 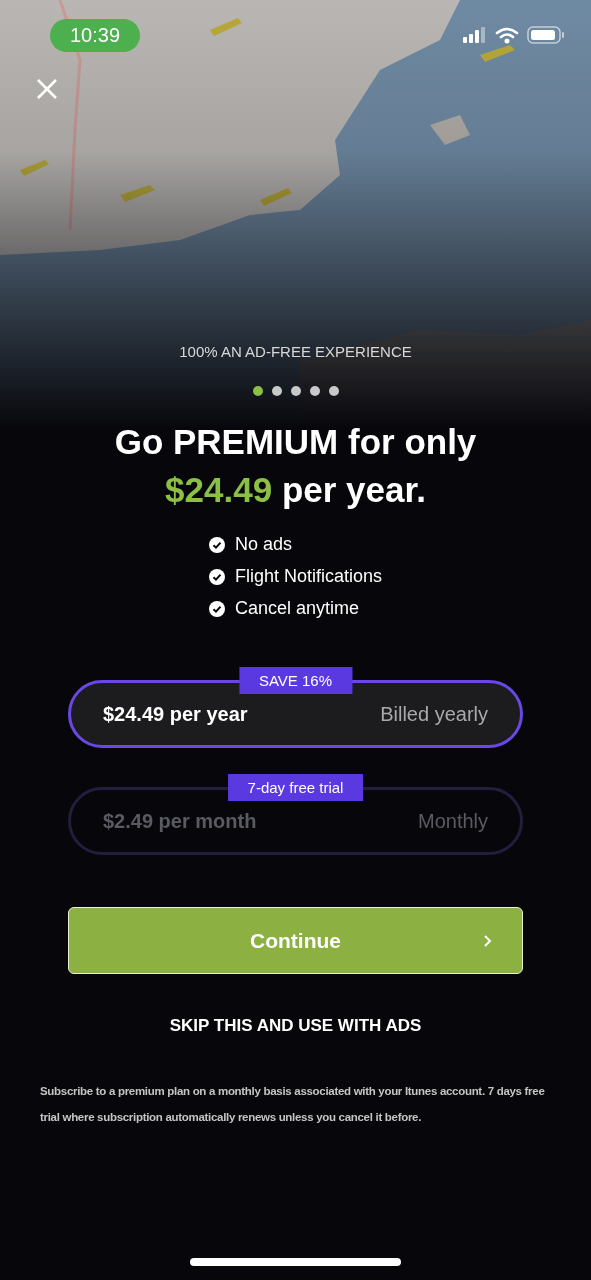 I want to click on feature-label: Flight Notifications, so click(x=308, y=576).